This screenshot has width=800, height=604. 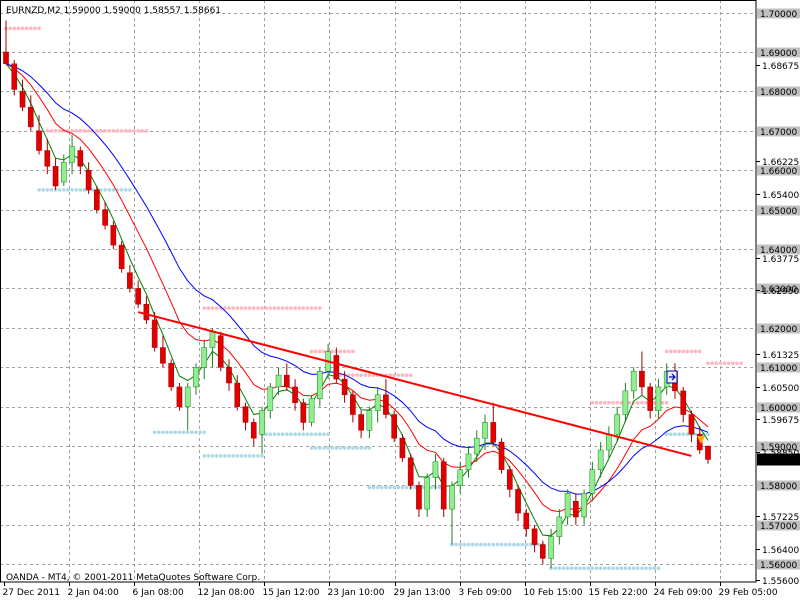 I want to click on level-tag-label: 1.60000, so click(x=778, y=409).